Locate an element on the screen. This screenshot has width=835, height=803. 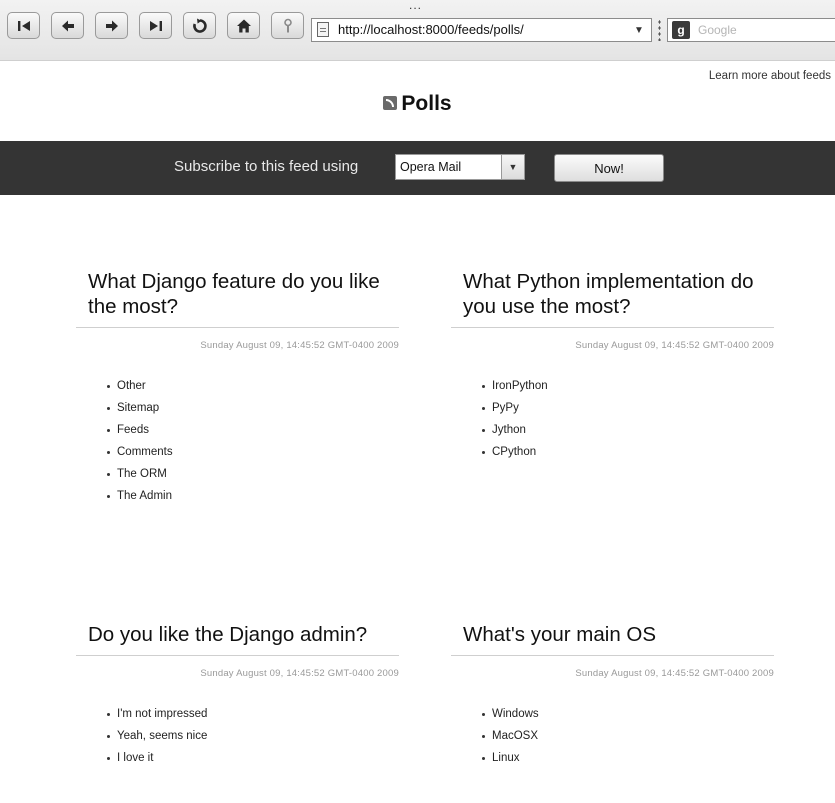
poll-choice: Other is located at coordinates (253, 386).